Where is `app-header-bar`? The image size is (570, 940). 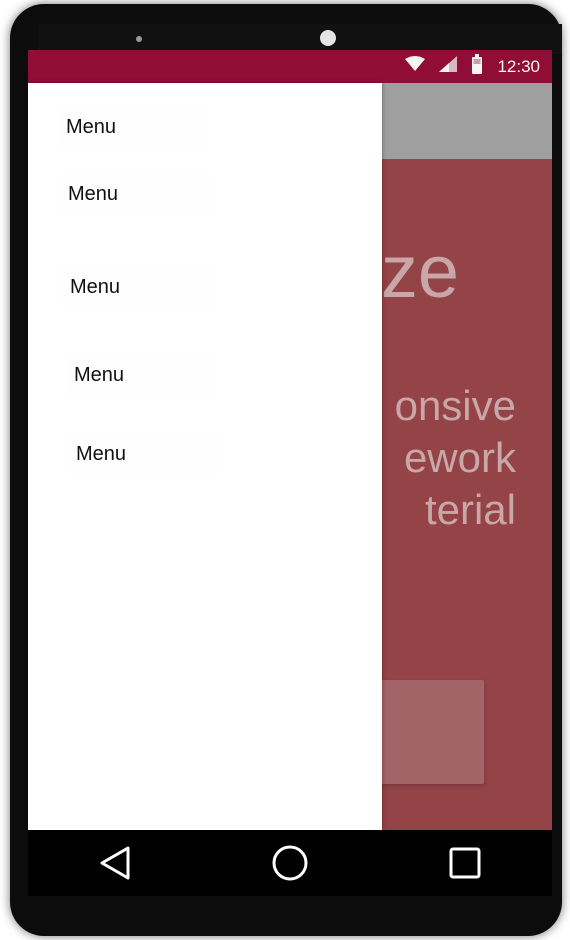 app-header-bar is located at coordinates (467, 121).